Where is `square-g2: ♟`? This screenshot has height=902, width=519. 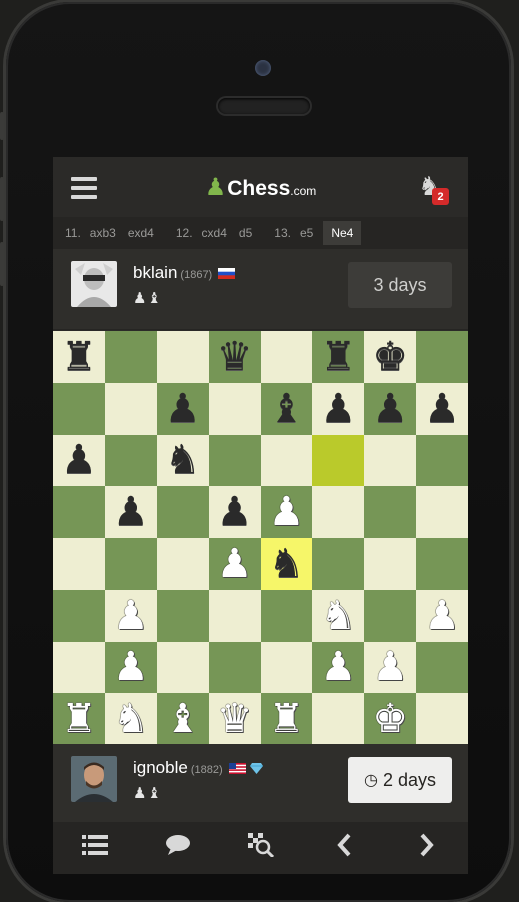 square-g2: ♟ is located at coordinates (390, 667).